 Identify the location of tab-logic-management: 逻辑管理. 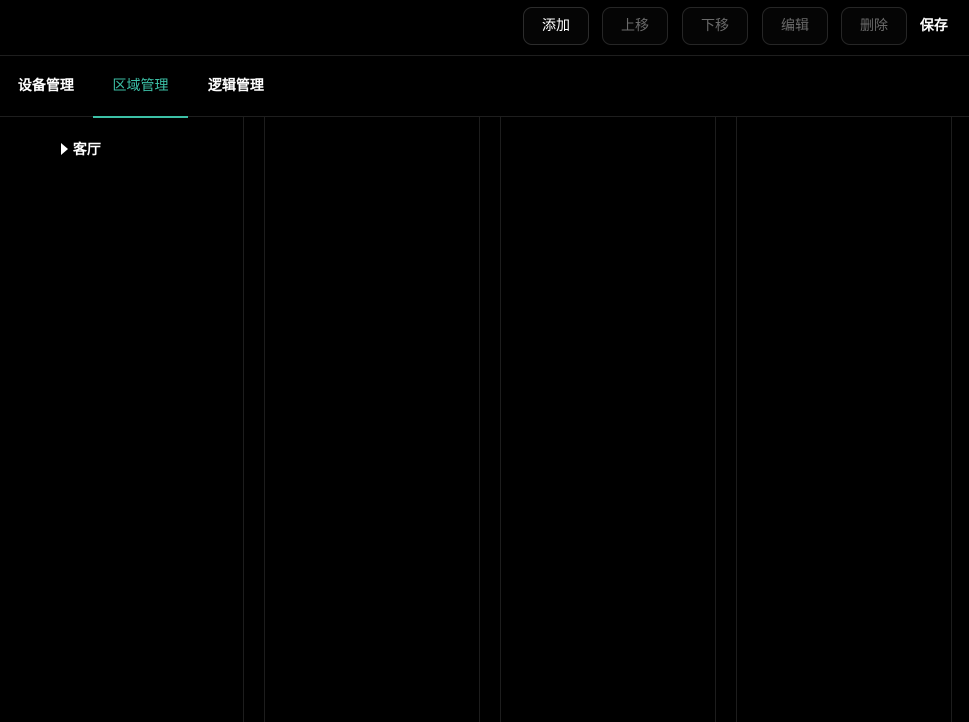
(236, 86).